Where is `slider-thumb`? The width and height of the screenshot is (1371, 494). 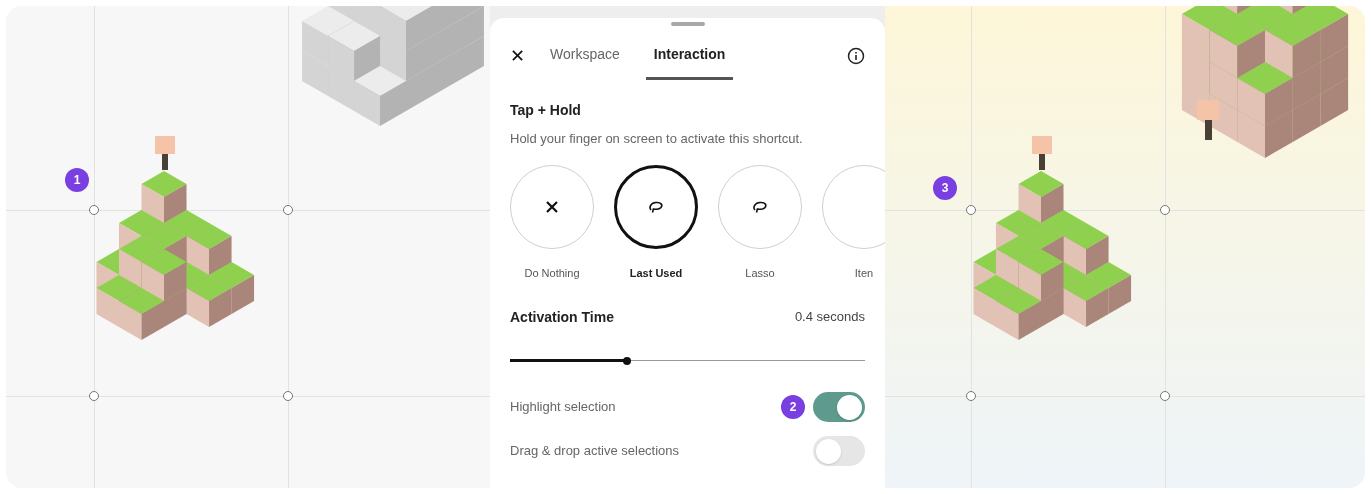
slider-thumb is located at coordinates (627, 361).